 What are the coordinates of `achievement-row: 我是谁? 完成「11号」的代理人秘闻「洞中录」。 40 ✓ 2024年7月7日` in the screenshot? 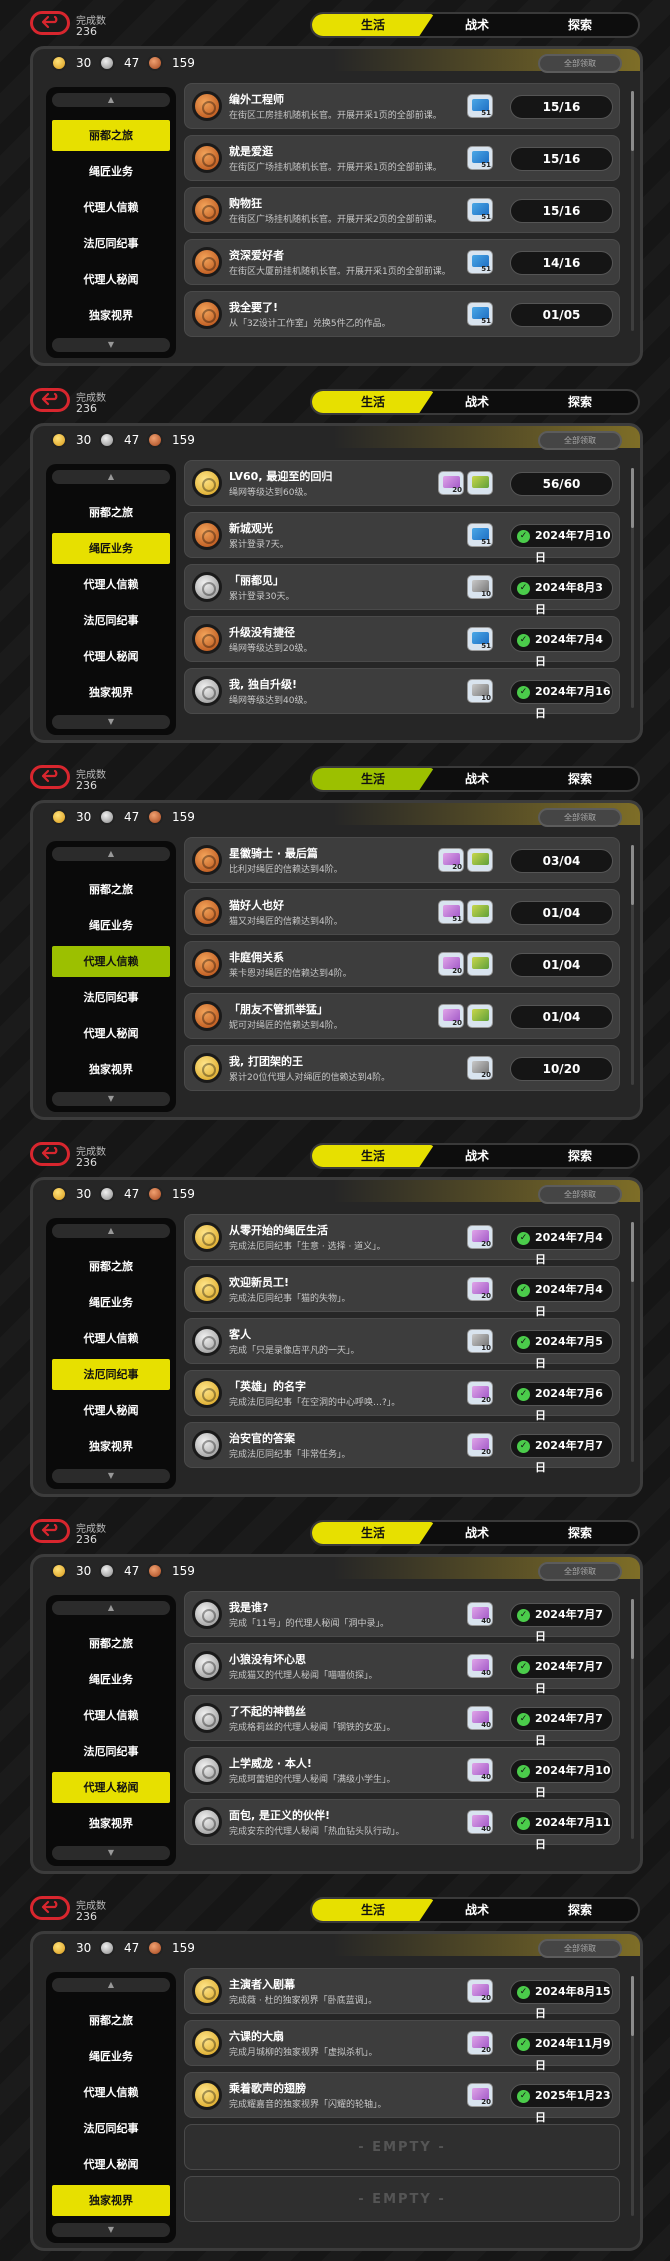 It's located at (402, 1617).